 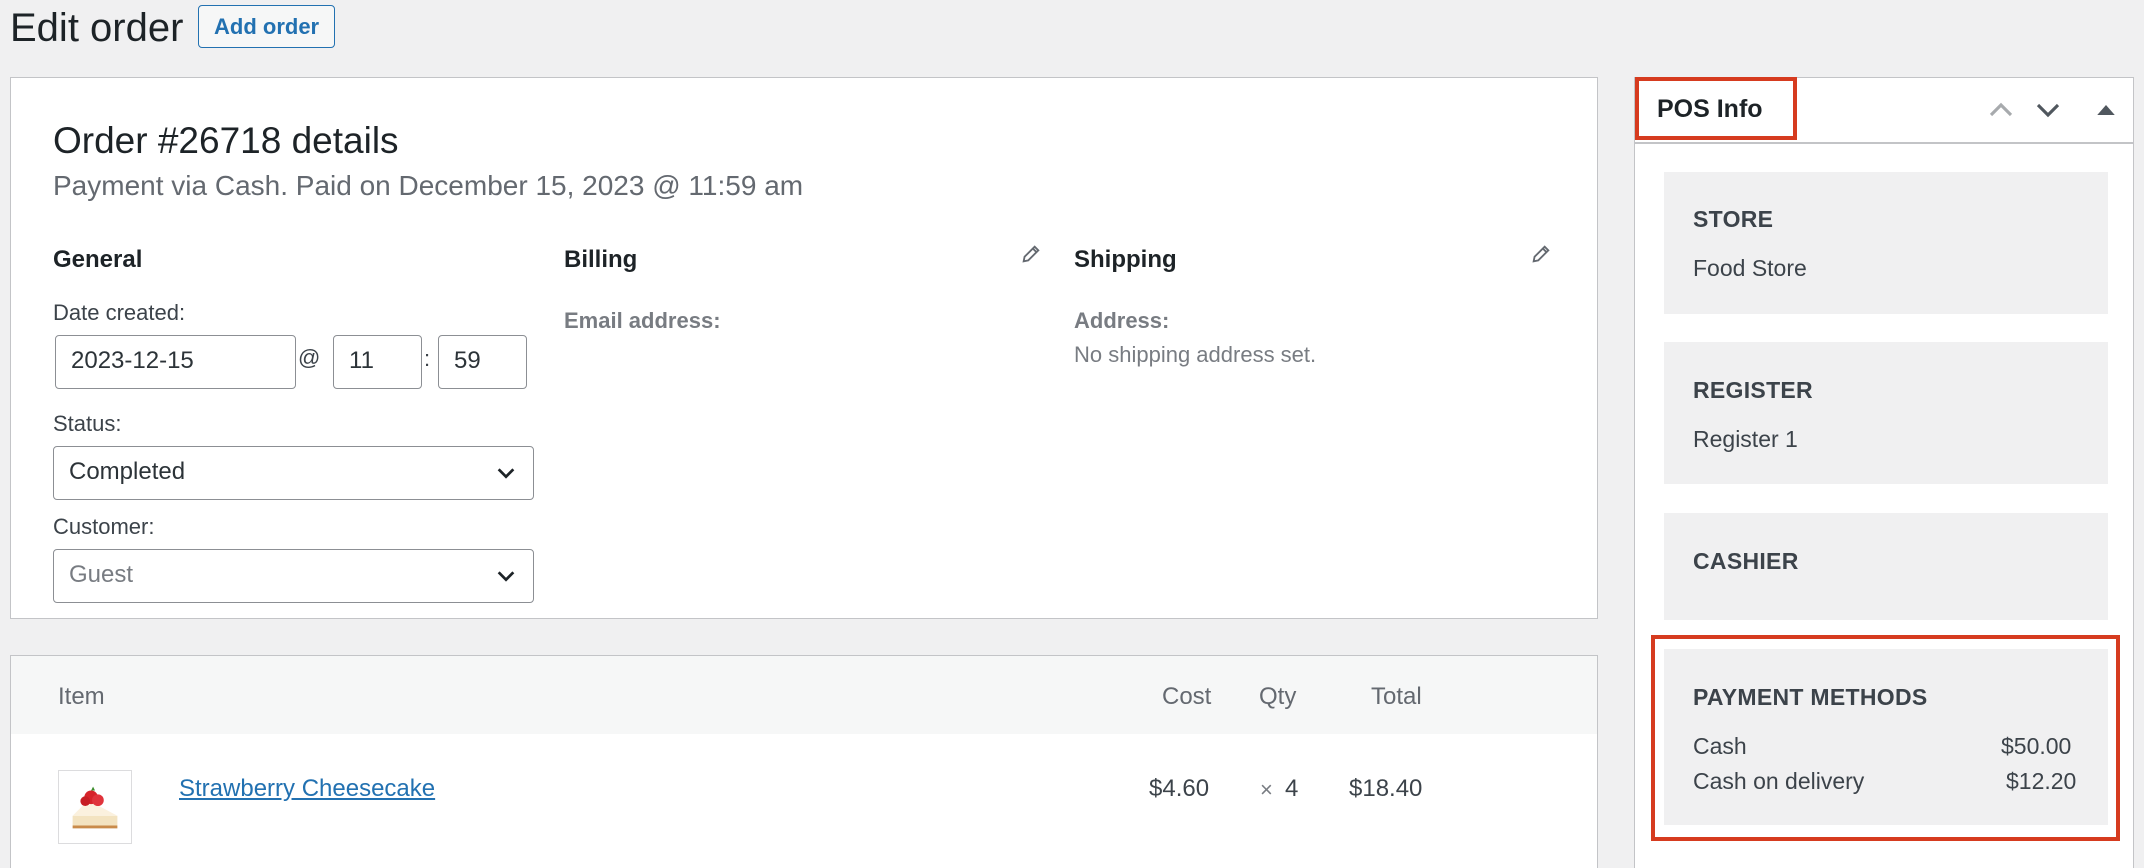 What do you see at coordinates (1541, 254) in the screenshot?
I see `edit-shipping-pencil-icon` at bounding box center [1541, 254].